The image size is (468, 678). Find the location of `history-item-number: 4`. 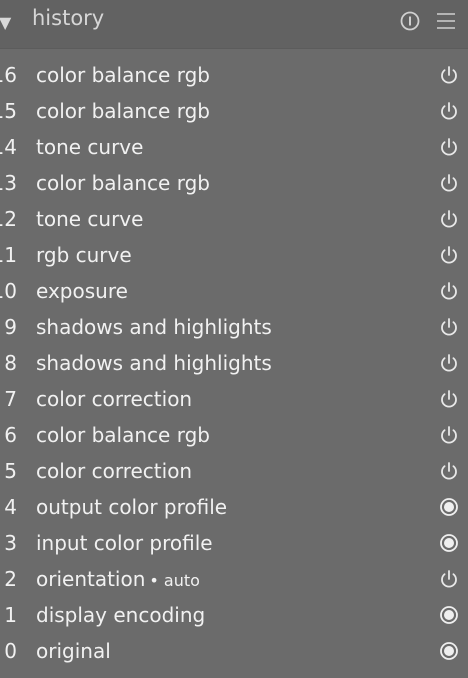

history-item-number: 4 is located at coordinates (10, 507).